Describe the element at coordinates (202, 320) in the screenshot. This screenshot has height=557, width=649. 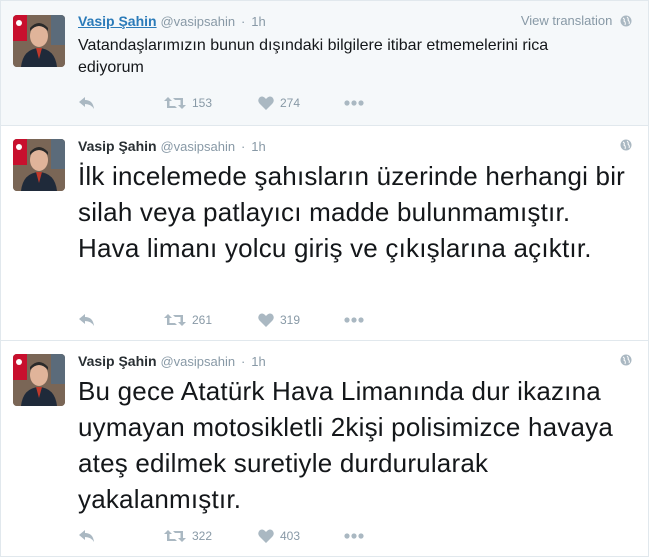
I see `retweet-count: 261` at that location.